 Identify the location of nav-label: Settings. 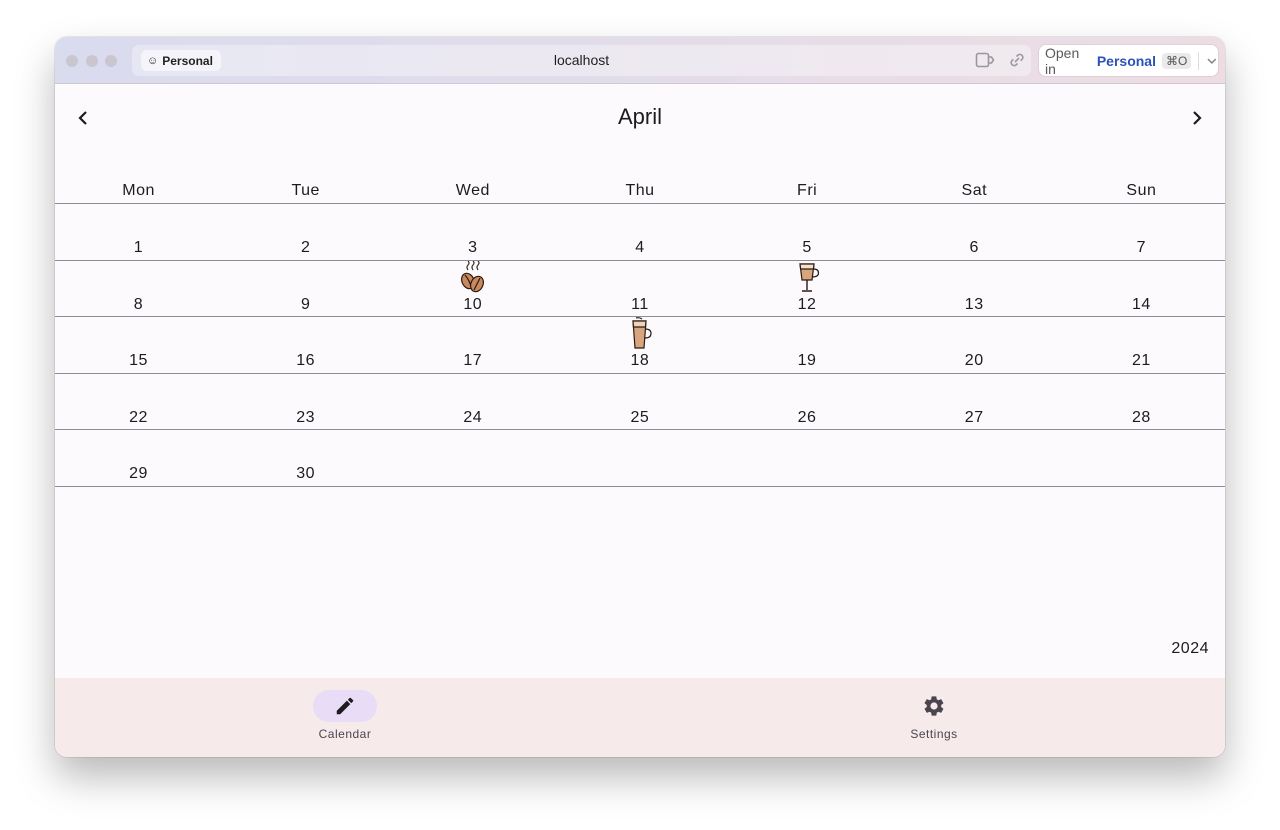
(934, 734).